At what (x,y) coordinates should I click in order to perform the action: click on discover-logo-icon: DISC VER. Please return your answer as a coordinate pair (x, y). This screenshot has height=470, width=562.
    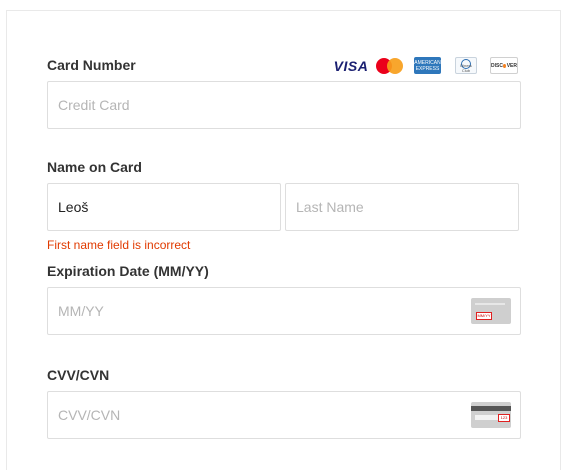
    Looking at the image, I should click on (504, 65).